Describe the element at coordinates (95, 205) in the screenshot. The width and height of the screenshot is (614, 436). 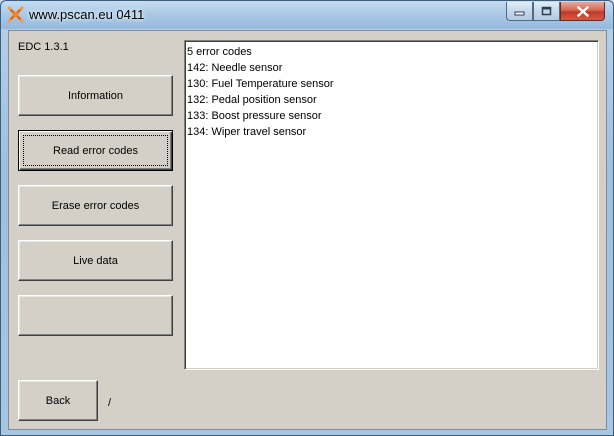
I see `erase-error-codes-button: Erase error codes` at that location.